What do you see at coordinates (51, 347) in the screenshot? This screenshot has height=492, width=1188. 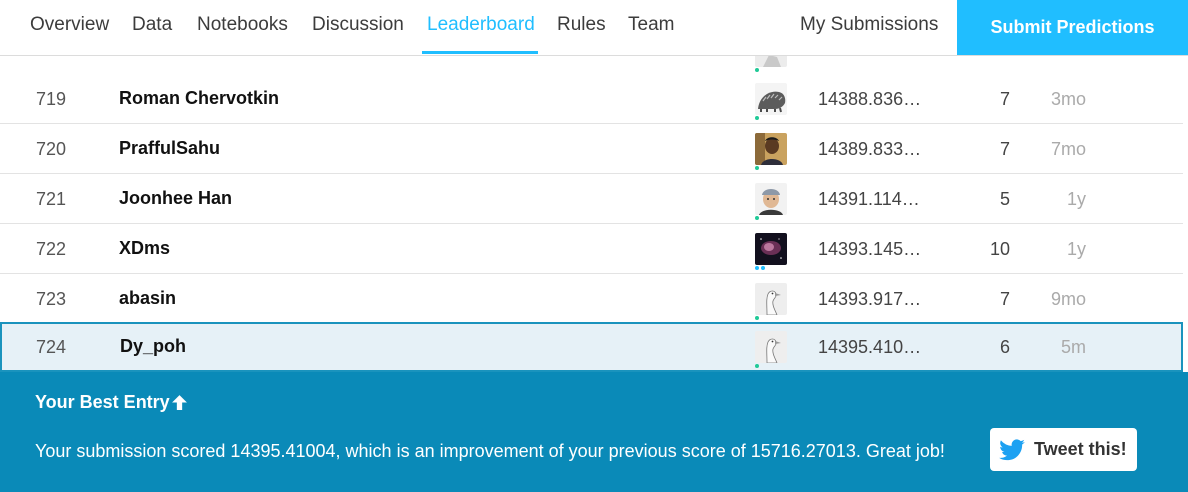 I see `rank-cell: 724` at bounding box center [51, 347].